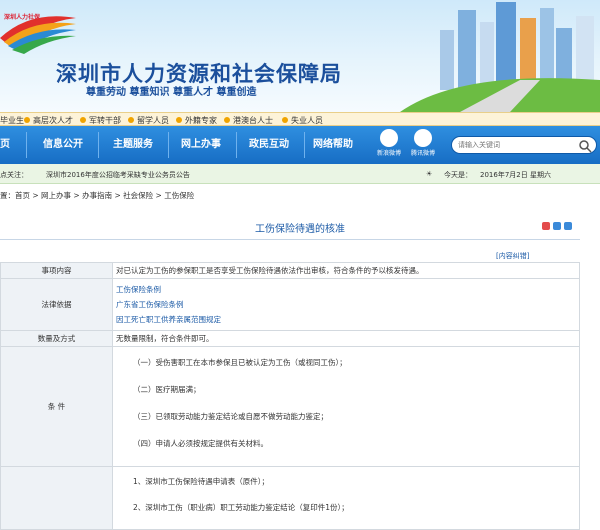 The image size is (600, 530). What do you see at coordinates (53, 120) in the screenshot?
I see `audience-item-talent: 高层次人才` at bounding box center [53, 120].